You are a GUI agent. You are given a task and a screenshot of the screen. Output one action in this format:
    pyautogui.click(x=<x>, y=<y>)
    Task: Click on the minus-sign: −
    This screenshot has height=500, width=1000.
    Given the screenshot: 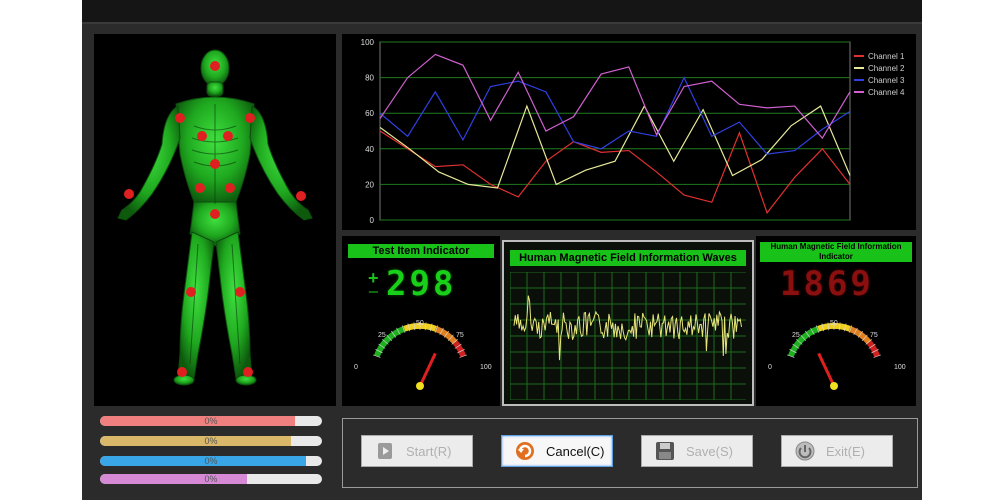 What is the action you would take?
    pyautogui.click(x=373, y=292)
    